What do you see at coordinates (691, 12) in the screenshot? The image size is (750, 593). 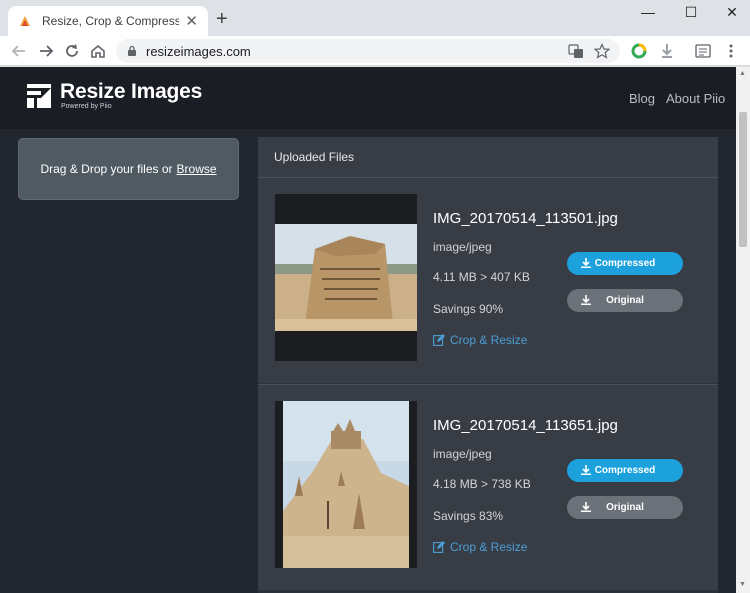 I see `maximize-icon: ☐` at bounding box center [691, 12].